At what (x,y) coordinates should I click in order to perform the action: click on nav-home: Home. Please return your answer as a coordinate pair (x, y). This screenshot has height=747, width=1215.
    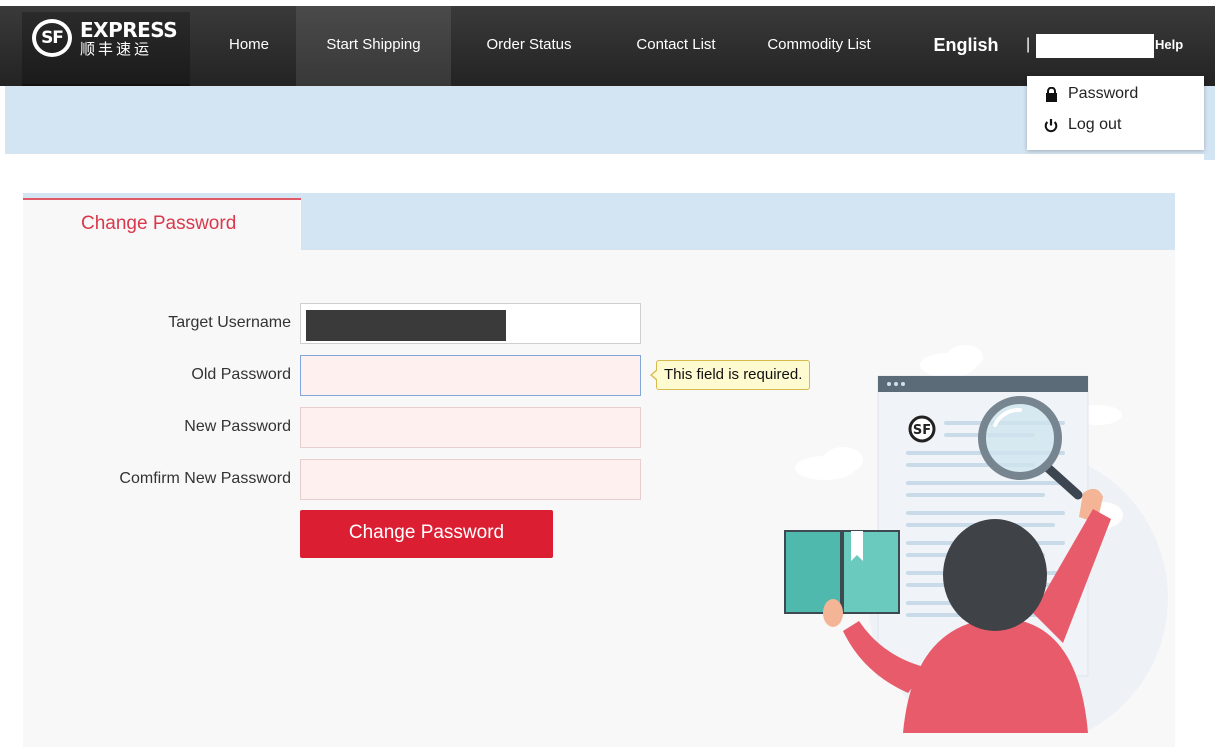
    Looking at the image, I should click on (249, 46).